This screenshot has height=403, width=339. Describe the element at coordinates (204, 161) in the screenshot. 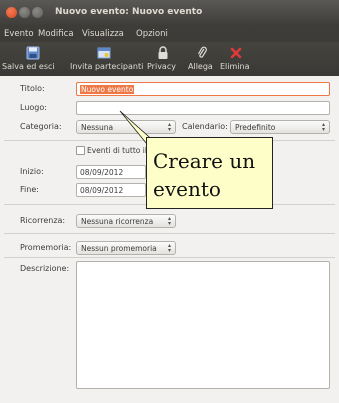

I see `callout-line-1: Creare un` at that location.